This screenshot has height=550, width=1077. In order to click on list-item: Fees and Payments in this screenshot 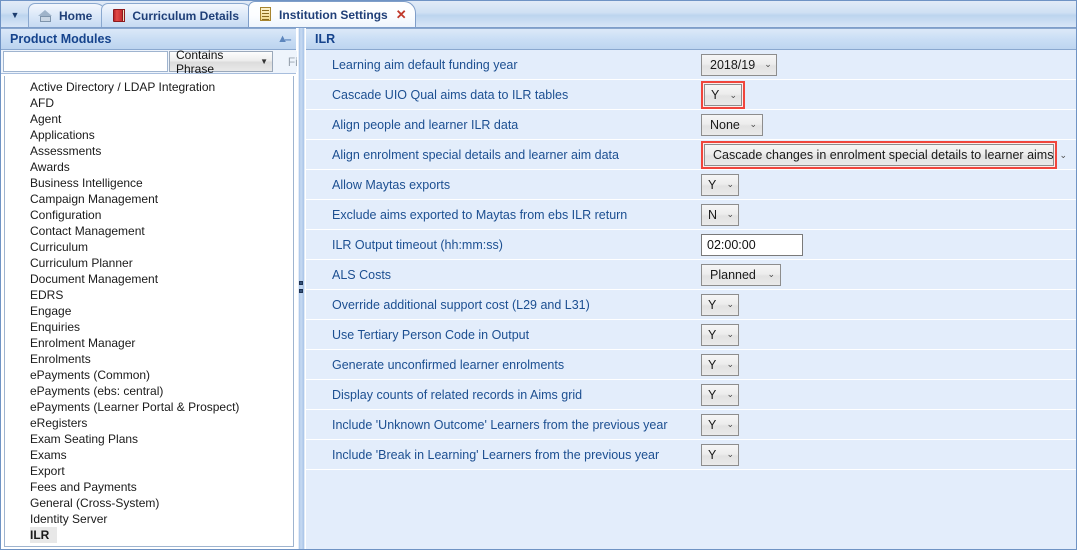, I will do `click(149, 487)`.